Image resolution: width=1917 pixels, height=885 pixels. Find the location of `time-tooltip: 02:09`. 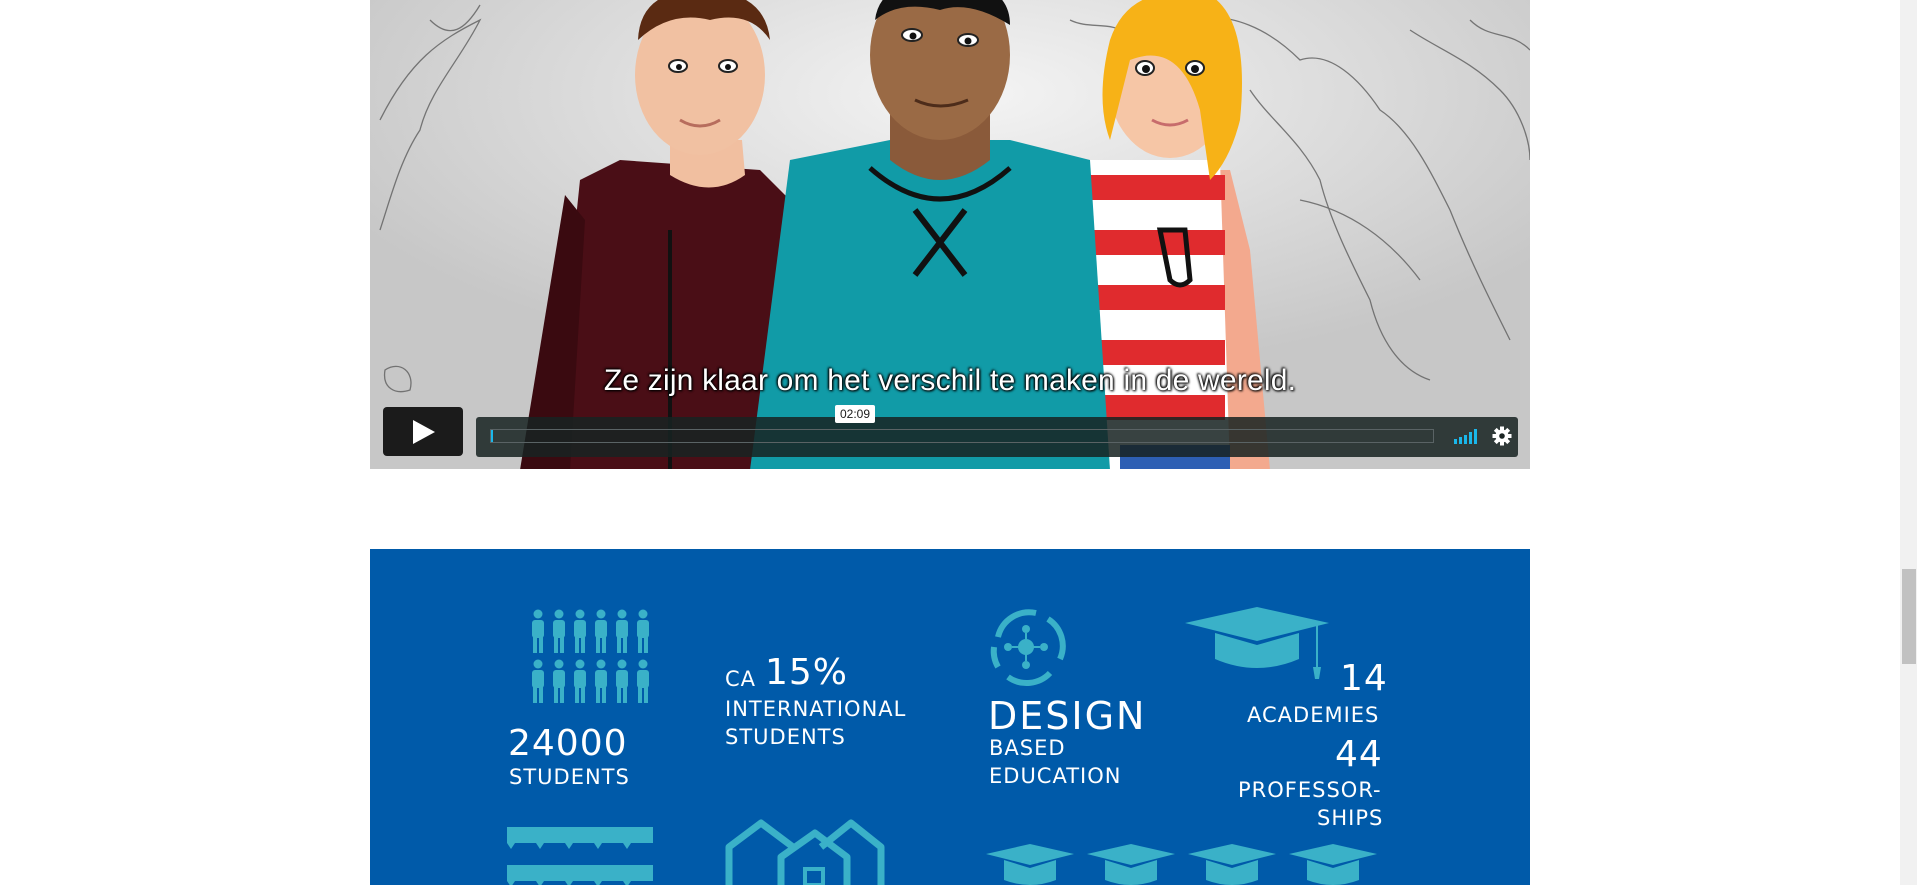

time-tooltip: 02:09 is located at coordinates (855, 414).